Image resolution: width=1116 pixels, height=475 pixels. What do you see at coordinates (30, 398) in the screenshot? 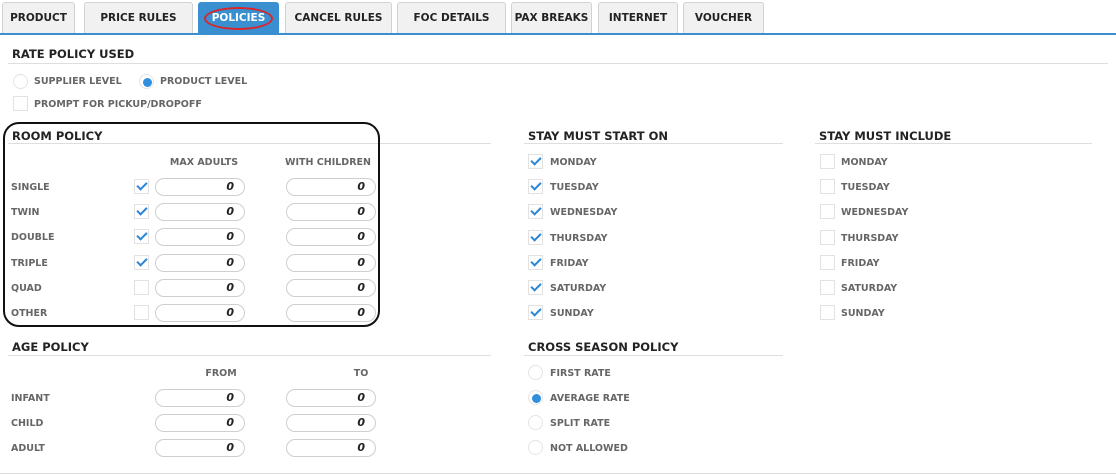
I see `age-infant-label: INFANT` at bounding box center [30, 398].